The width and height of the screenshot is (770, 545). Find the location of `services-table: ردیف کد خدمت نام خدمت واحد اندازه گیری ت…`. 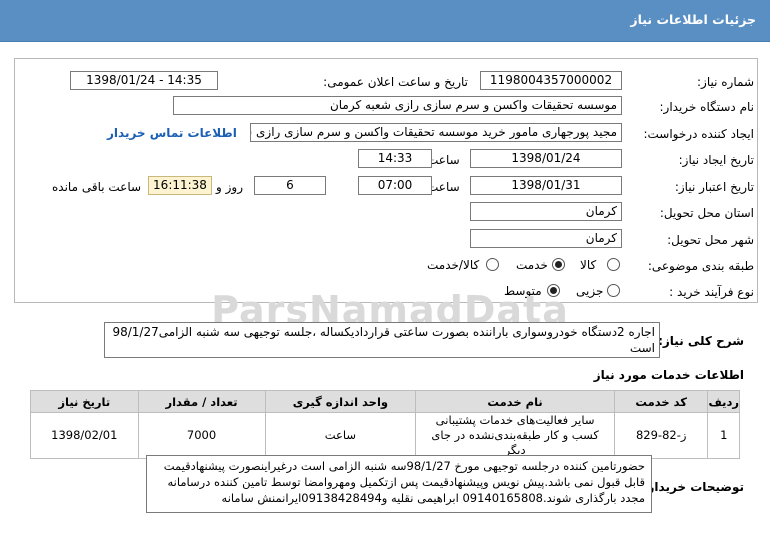

services-table: ردیف کد خدمت نام خدمت واحد اندازه گیری ت… is located at coordinates (385, 424).